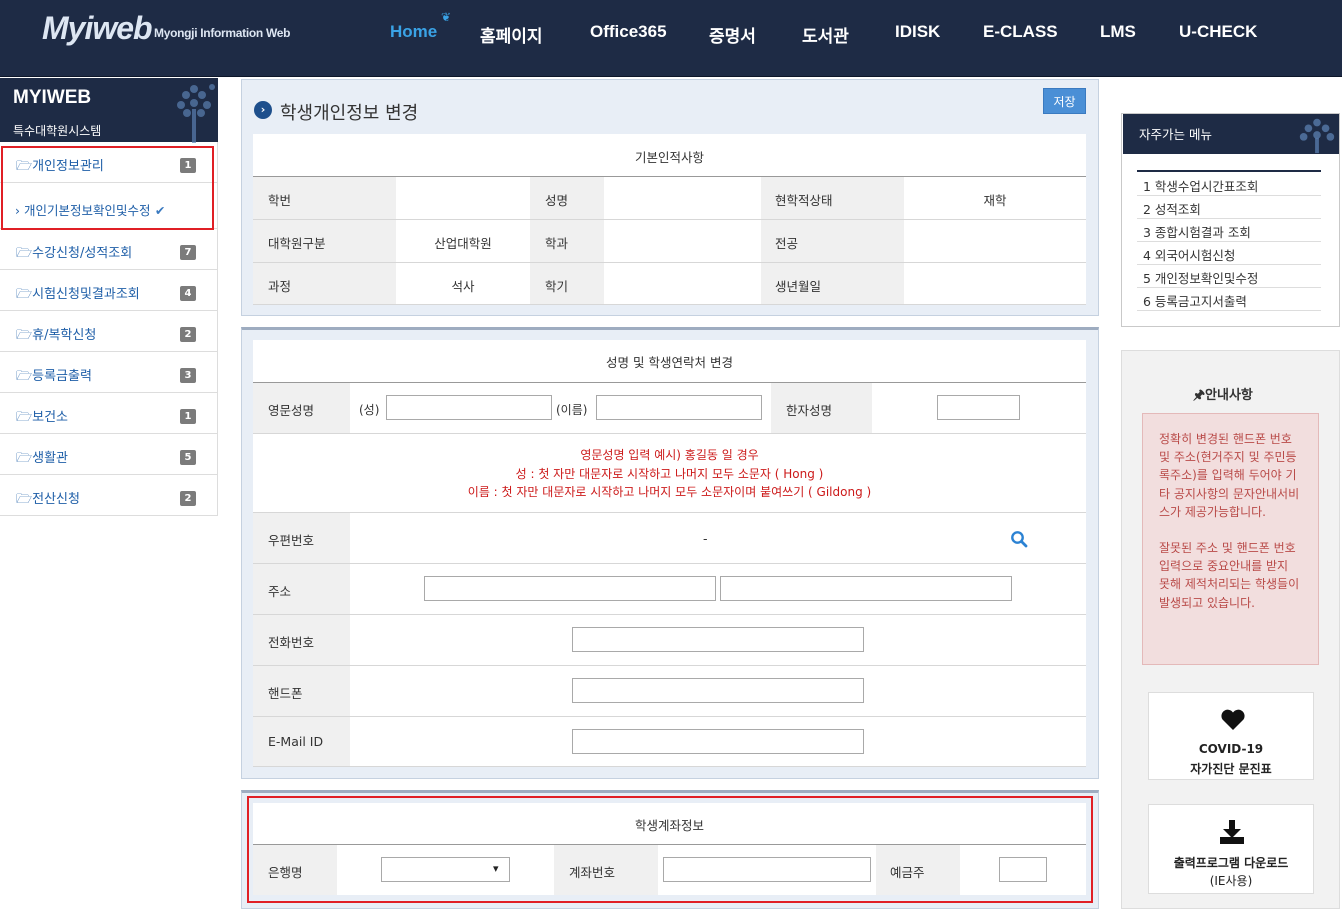  What do you see at coordinates (1229, 395) in the screenshot?
I see `notice-title-text: 안내사항` at bounding box center [1229, 395].